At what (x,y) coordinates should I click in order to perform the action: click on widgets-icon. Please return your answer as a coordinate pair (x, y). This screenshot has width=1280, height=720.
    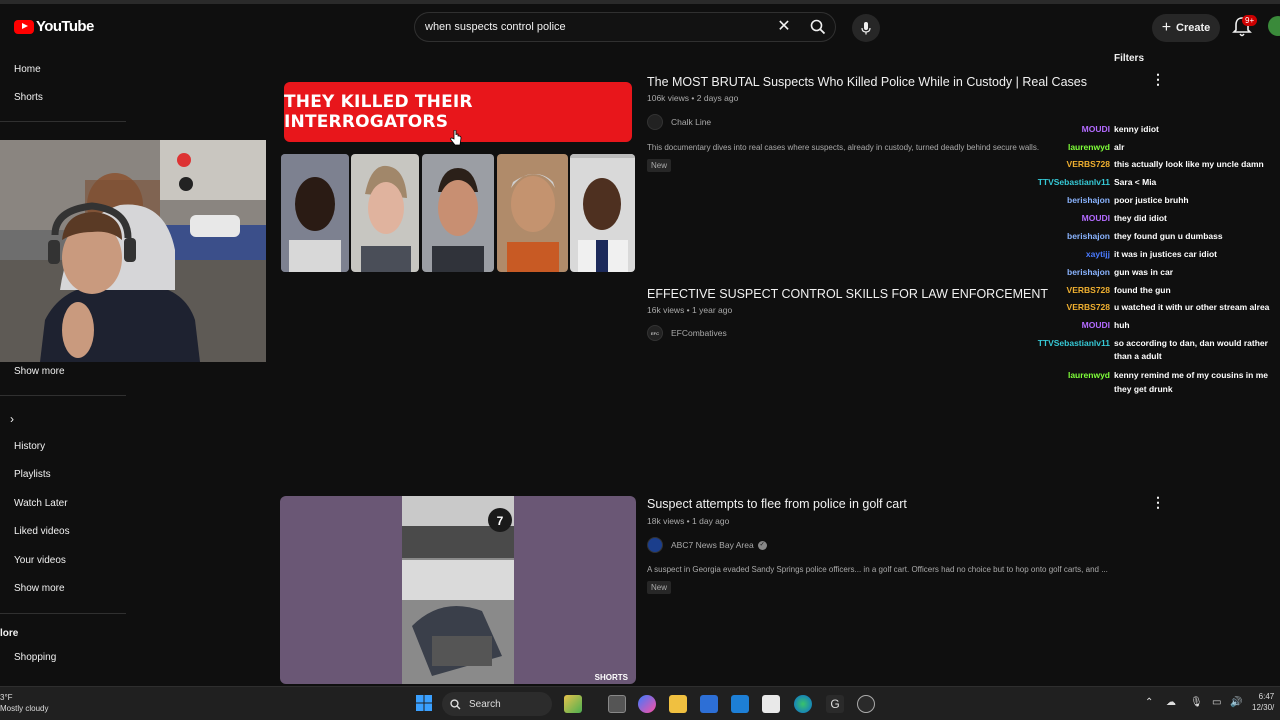
    Looking at the image, I should click on (573, 704).